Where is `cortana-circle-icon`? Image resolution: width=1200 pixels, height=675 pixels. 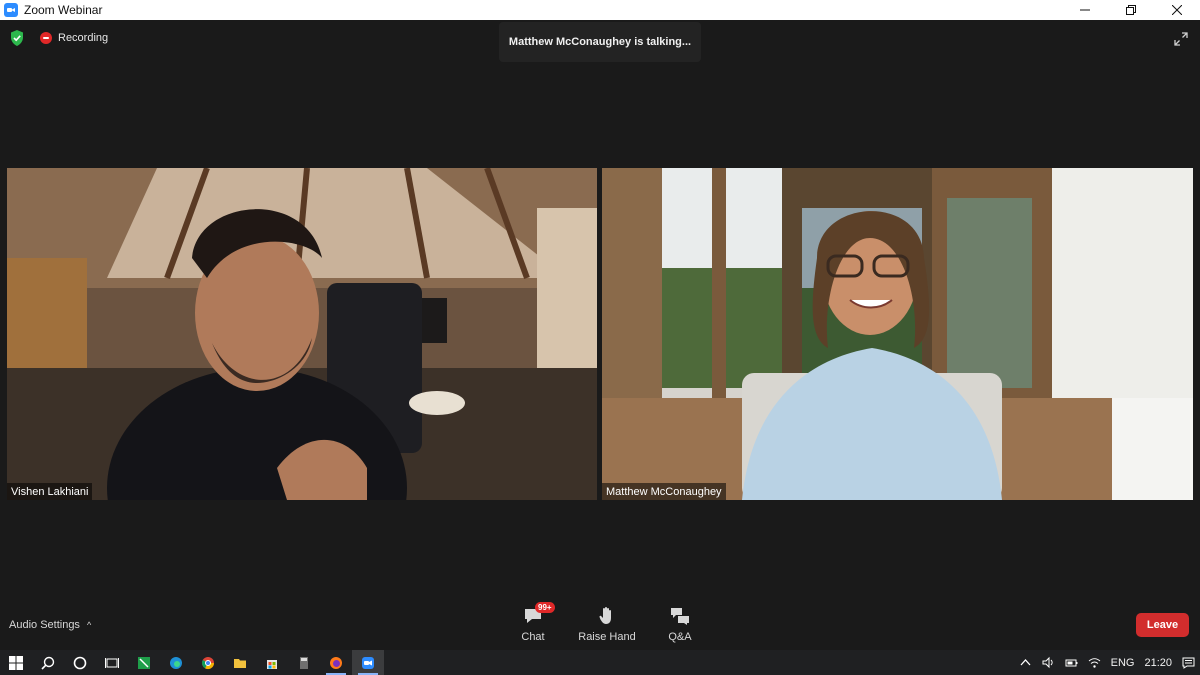 cortana-circle-icon is located at coordinates (80, 662).